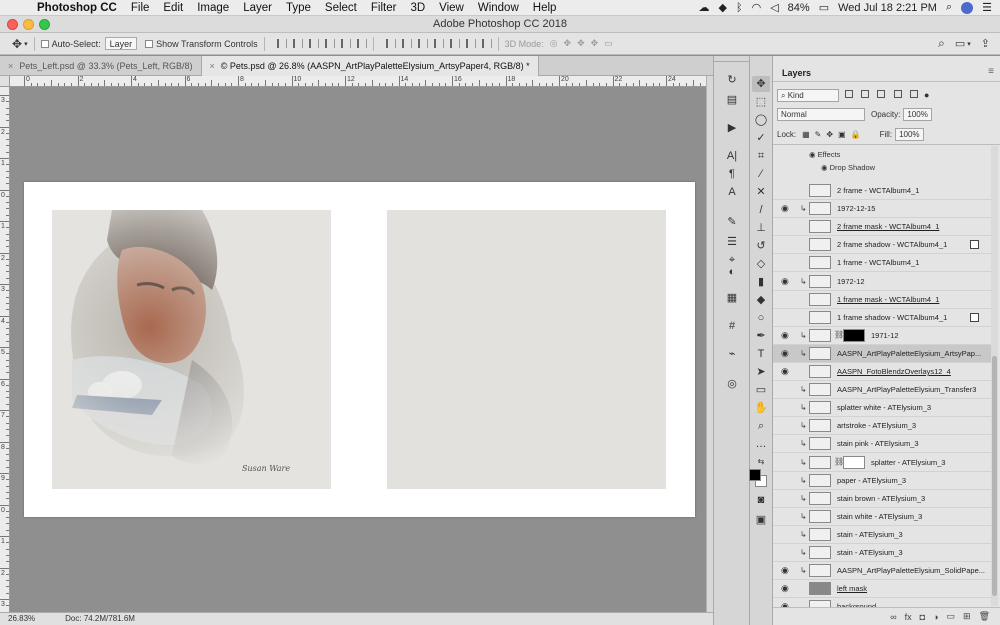  What do you see at coordinates (173, 8) in the screenshot?
I see `menu-edit: Edit` at bounding box center [173, 8].